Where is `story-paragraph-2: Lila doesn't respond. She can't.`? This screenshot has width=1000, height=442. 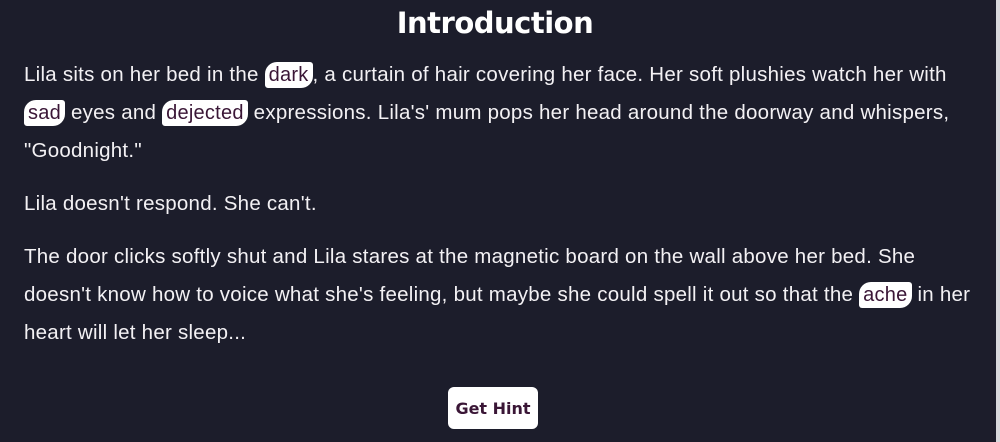
story-paragraph-2: Lila doesn't respond. She can't. is located at coordinates (499, 204).